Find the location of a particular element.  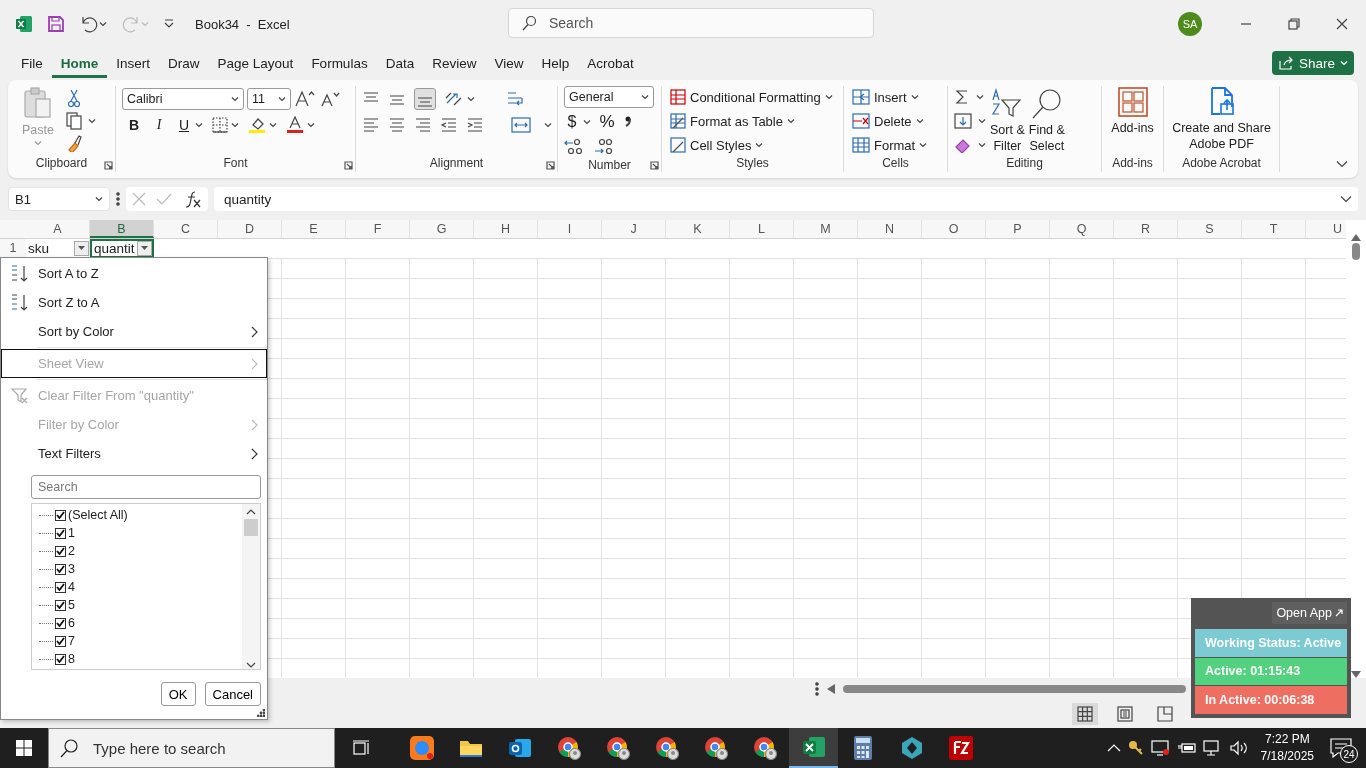

notification-button: 24 is located at coordinates (1341, 748).